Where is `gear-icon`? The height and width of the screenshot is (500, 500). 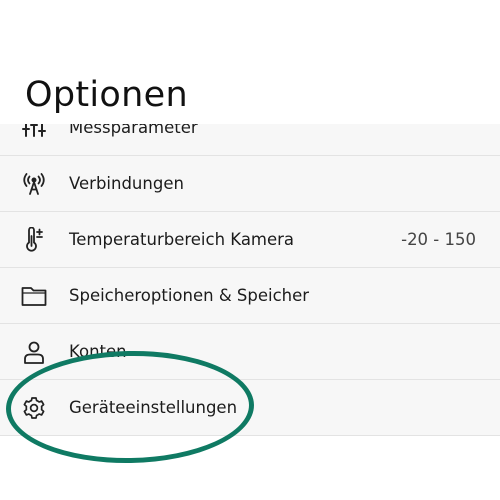 gear-icon is located at coordinates (34, 408).